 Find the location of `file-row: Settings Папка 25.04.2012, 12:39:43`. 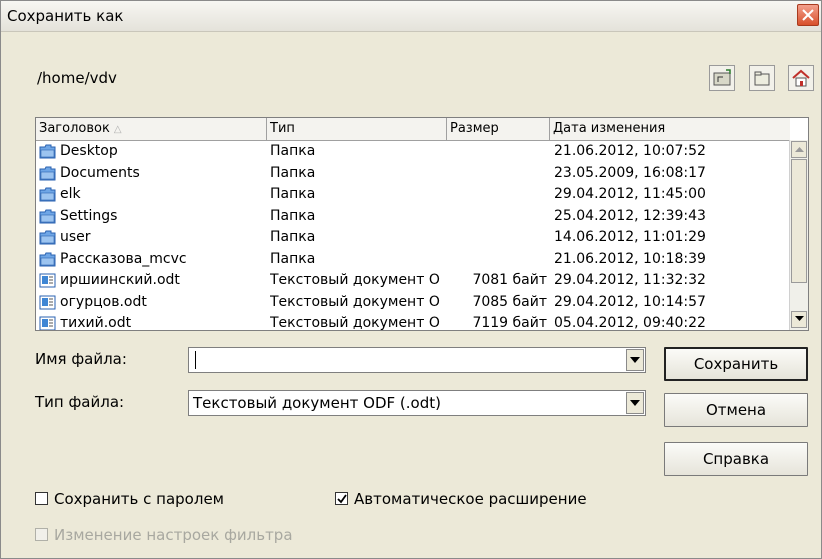

file-row: Settings Папка 25.04.2012, 12:39:43 is located at coordinates (413, 217).